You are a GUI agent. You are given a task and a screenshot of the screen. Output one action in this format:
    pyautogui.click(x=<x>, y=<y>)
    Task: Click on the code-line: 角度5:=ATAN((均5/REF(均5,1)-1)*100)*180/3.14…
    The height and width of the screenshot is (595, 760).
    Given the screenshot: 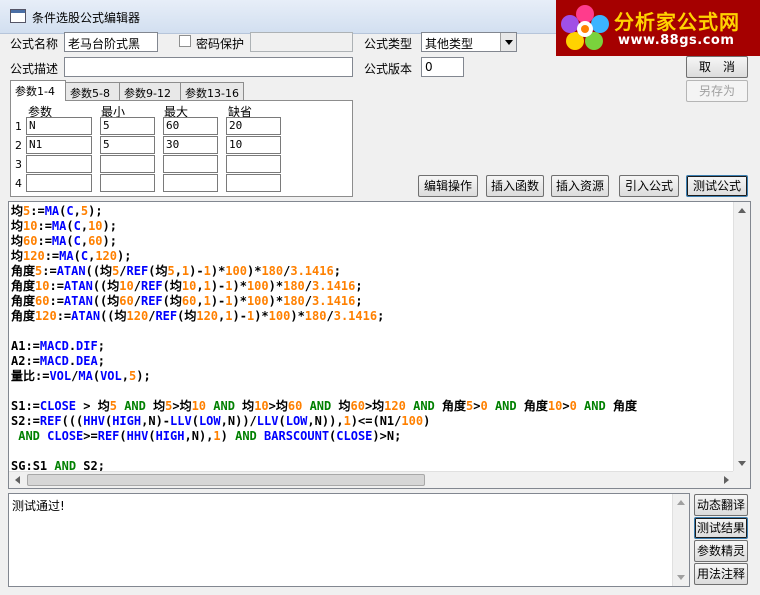 What is the action you would take?
    pyautogui.click(x=373, y=271)
    